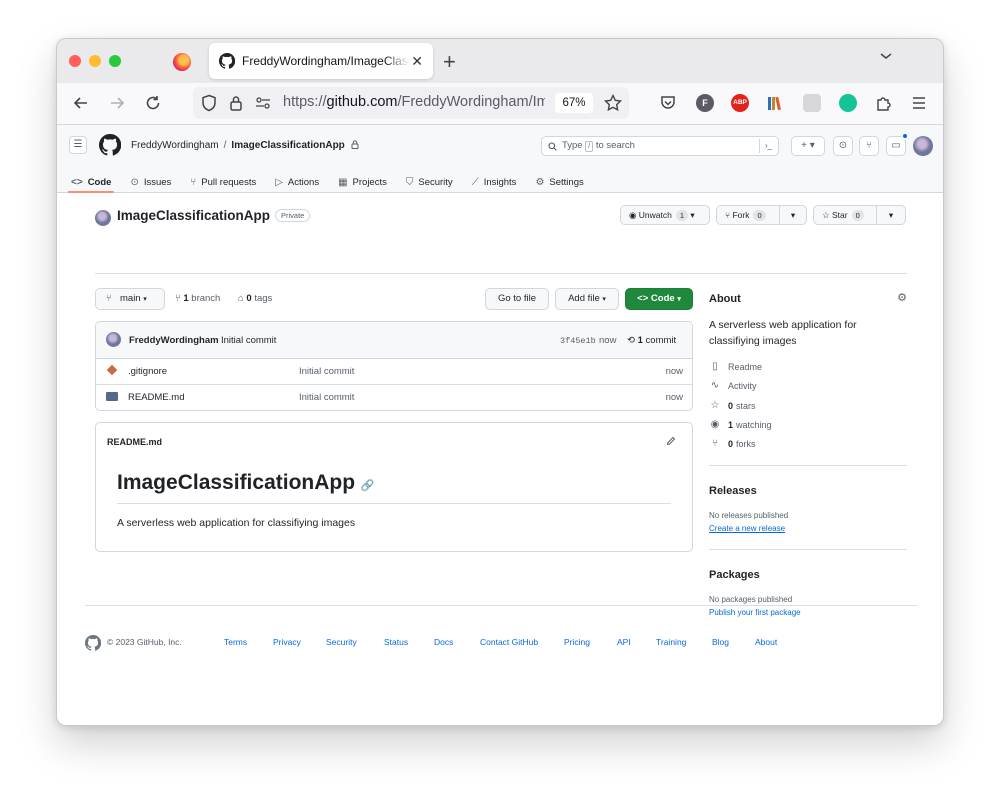  Describe the element at coordinates (175, 145) in the screenshot. I see `breadcrumb-owner: FreddyWordingham` at that location.